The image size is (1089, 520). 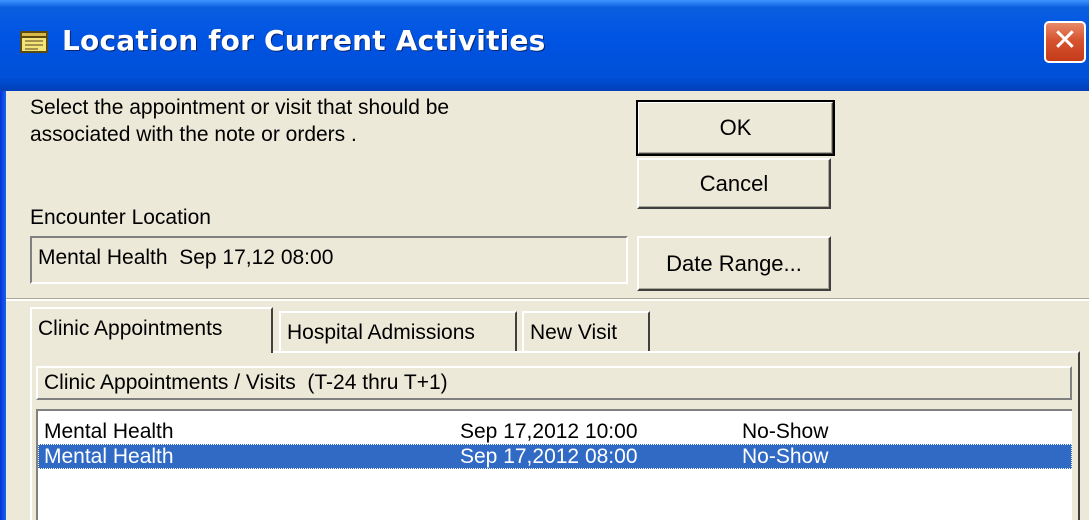 What do you see at coordinates (304, 40) in the screenshot?
I see `window-title: Location for Current Activities` at bounding box center [304, 40].